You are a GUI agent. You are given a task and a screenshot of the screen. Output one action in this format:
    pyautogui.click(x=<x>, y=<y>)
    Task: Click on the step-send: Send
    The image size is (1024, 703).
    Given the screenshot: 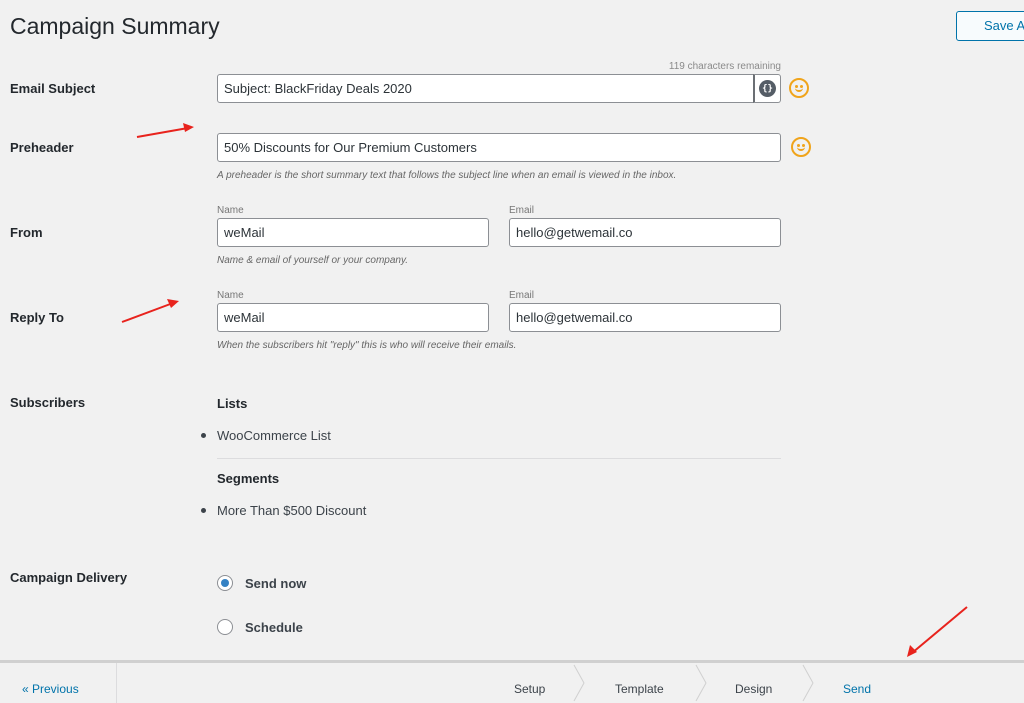 What is the action you would take?
    pyautogui.click(x=857, y=689)
    